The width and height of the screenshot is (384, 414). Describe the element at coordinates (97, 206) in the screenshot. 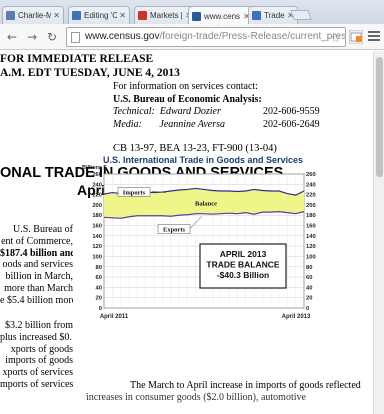

I see `y-tick-label-left: 200` at that location.